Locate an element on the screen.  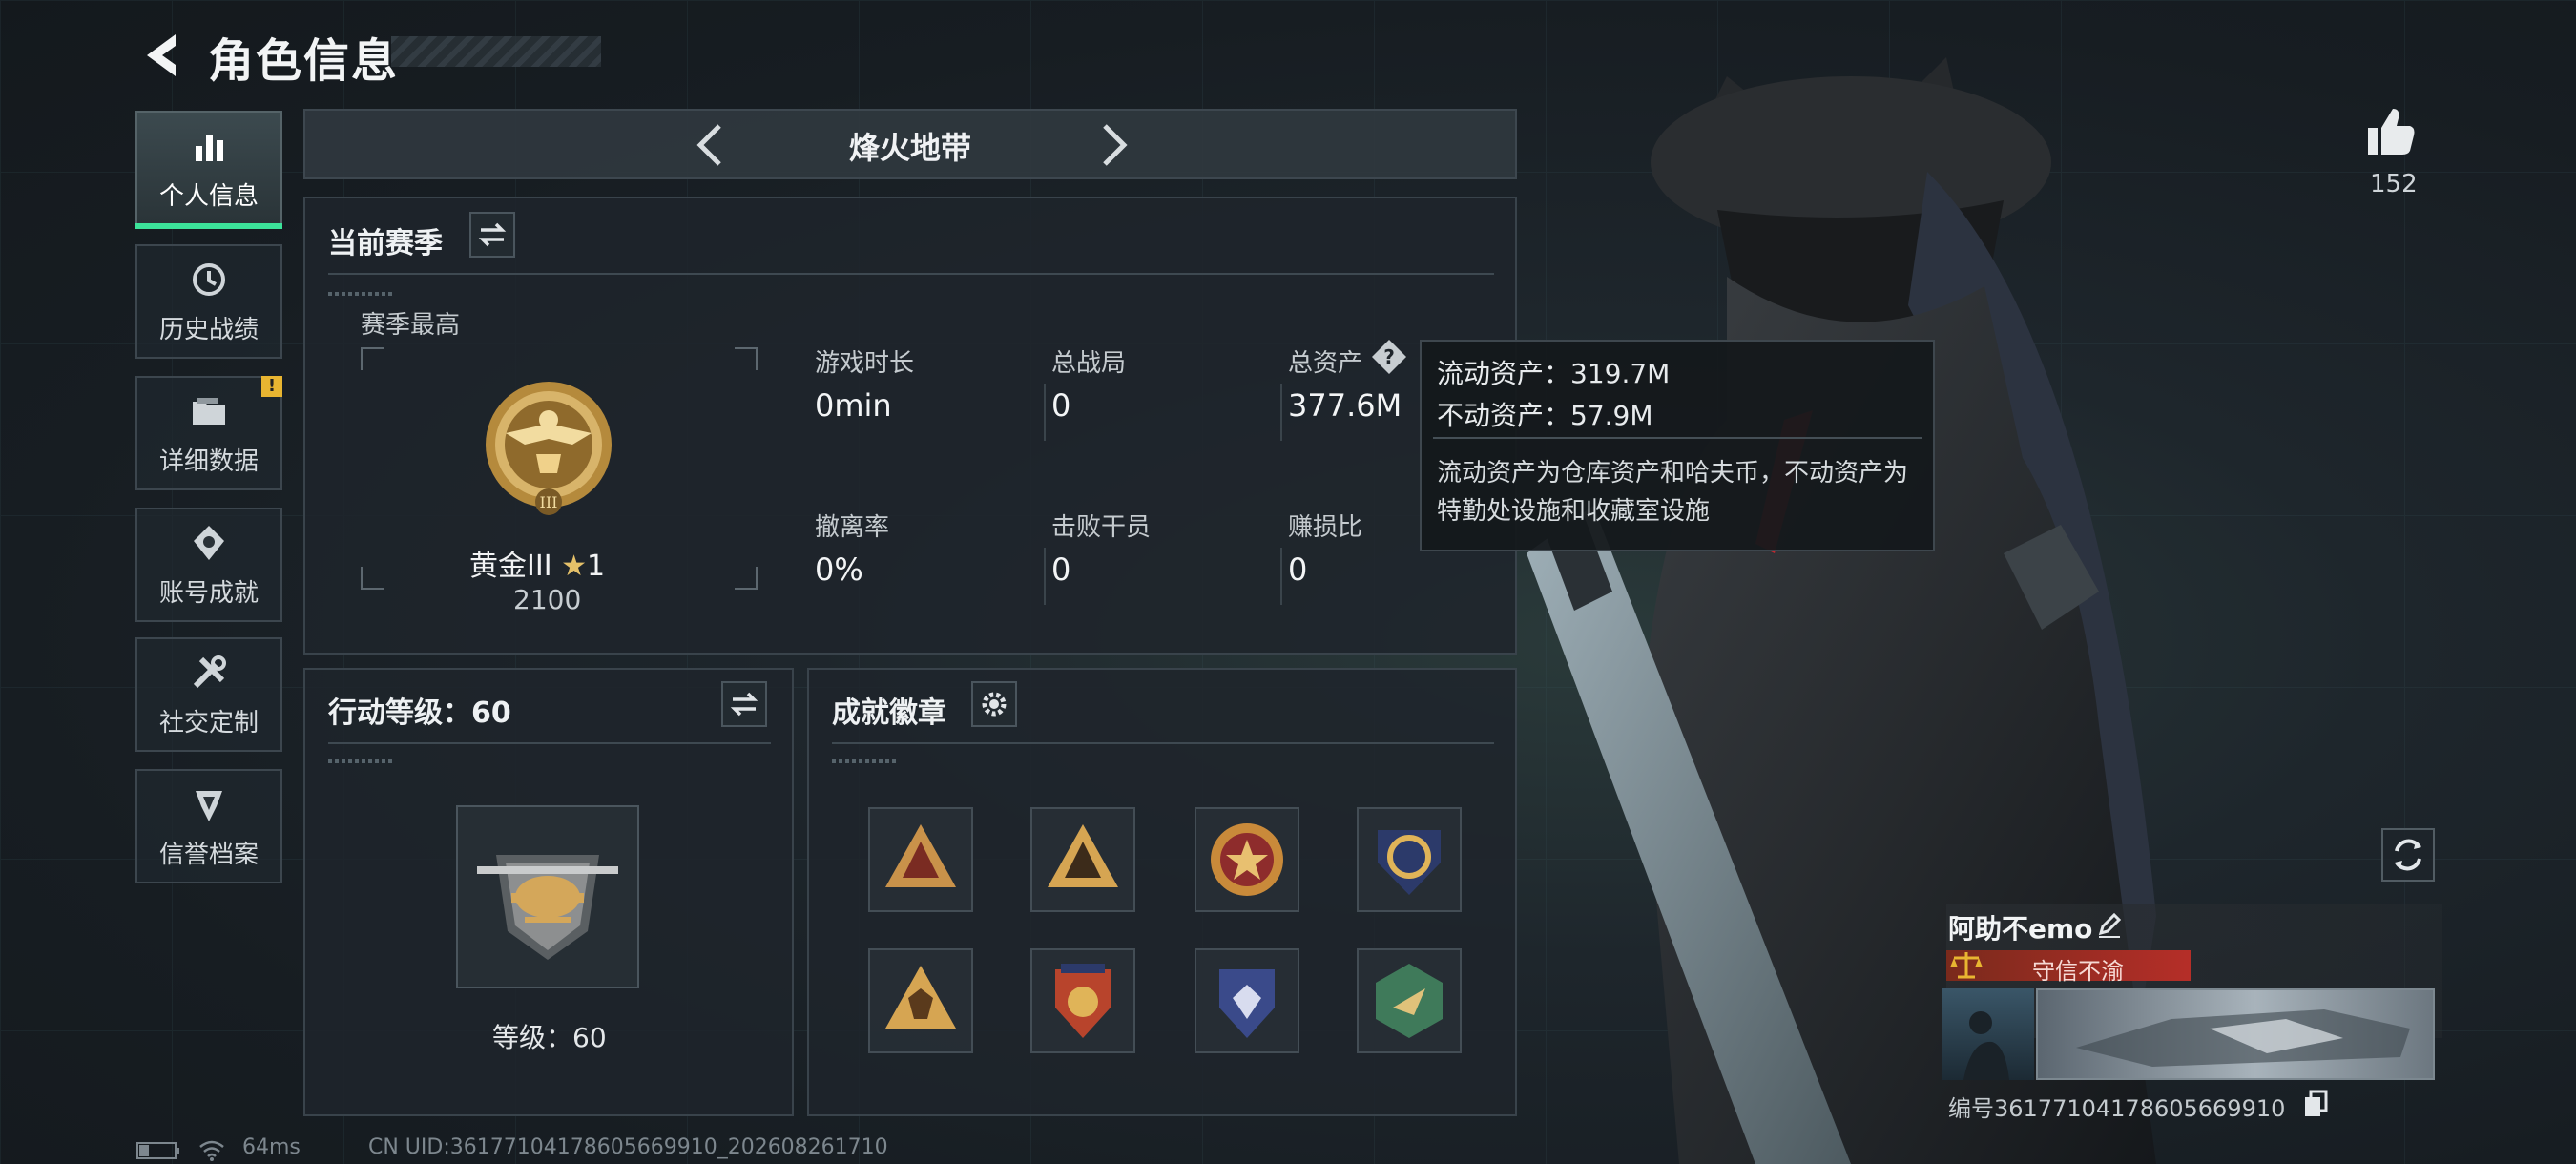
rank-name: 黄金III ★1 is located at coordinates (537, 563).